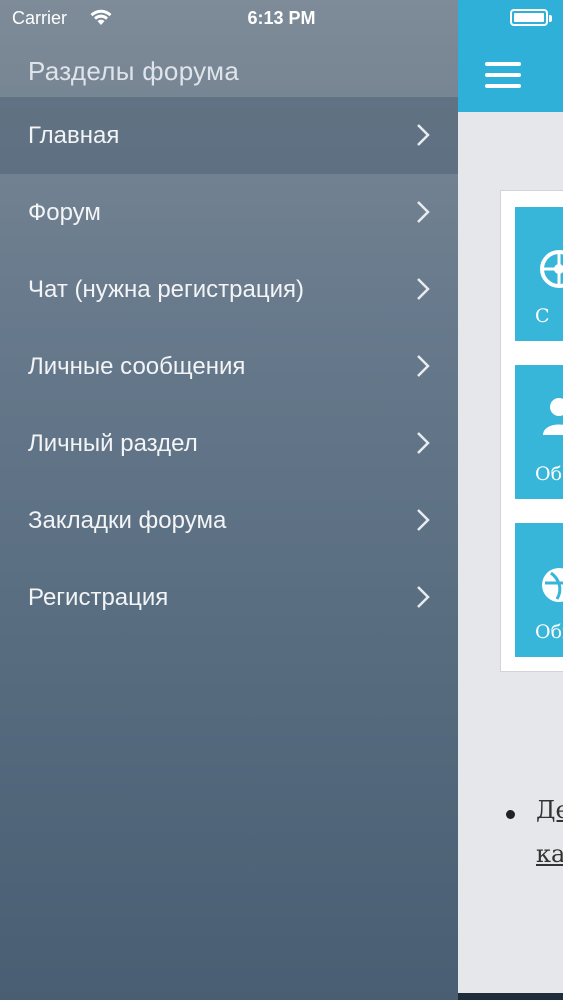 Image resolution: width=563 pixels, height=1000 pixels. I want to click on sidebar-item-label: Личные сообщения, so click(137, 366).